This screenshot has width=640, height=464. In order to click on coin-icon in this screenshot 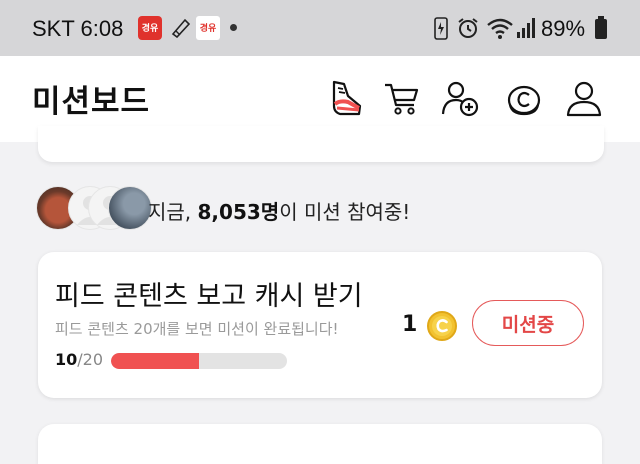, I will do `click(524, 98)`.